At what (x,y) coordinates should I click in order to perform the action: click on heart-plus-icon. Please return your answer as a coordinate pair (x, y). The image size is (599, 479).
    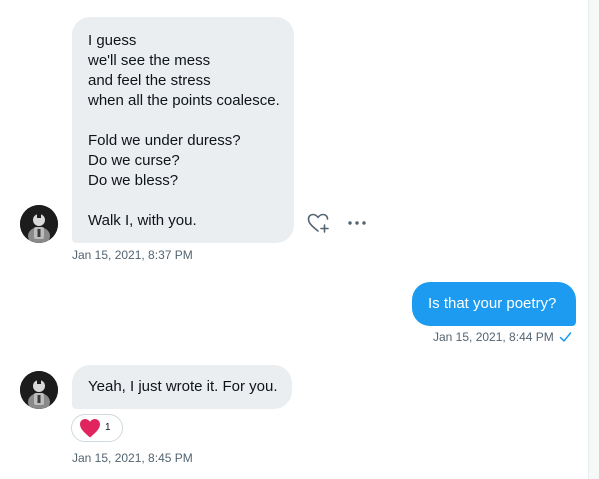
    Looking at the image, I should click on (318, 223).